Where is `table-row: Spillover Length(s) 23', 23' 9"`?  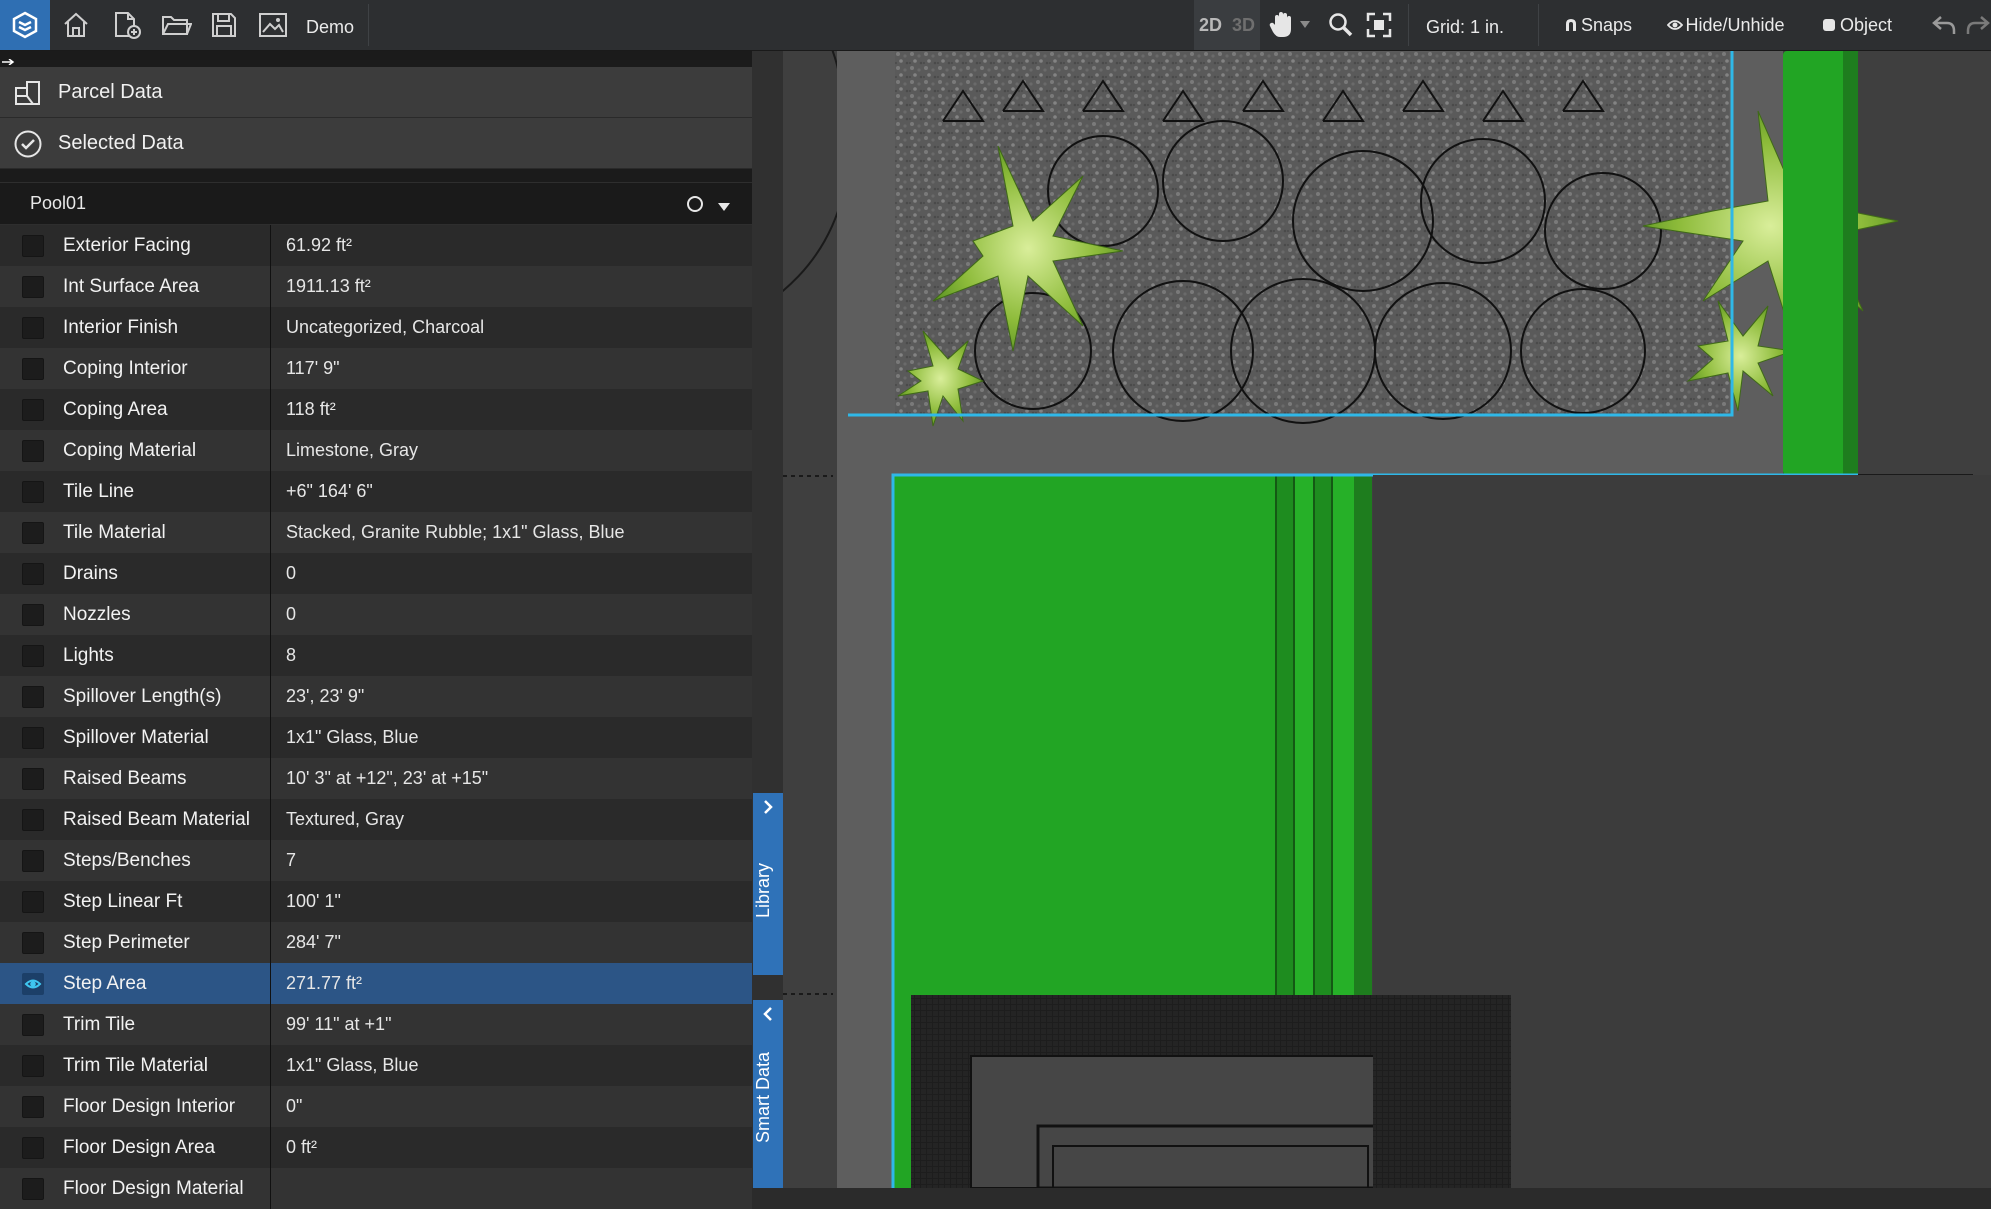 table-row: Spillover Length(s) 23', 23' 9" is located at coordinates (376, 696).